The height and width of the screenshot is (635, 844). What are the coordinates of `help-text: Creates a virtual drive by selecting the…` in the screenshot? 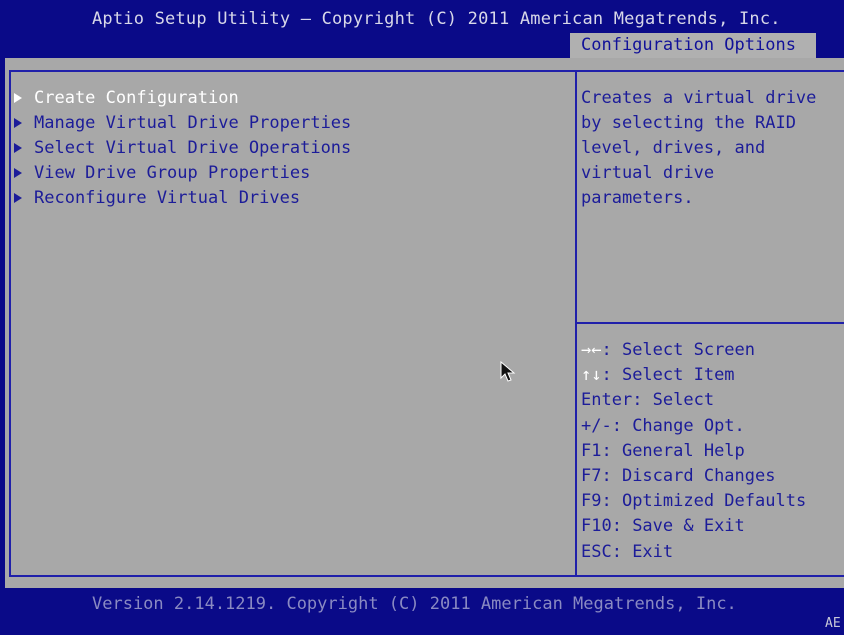 It's located at (699, 148).